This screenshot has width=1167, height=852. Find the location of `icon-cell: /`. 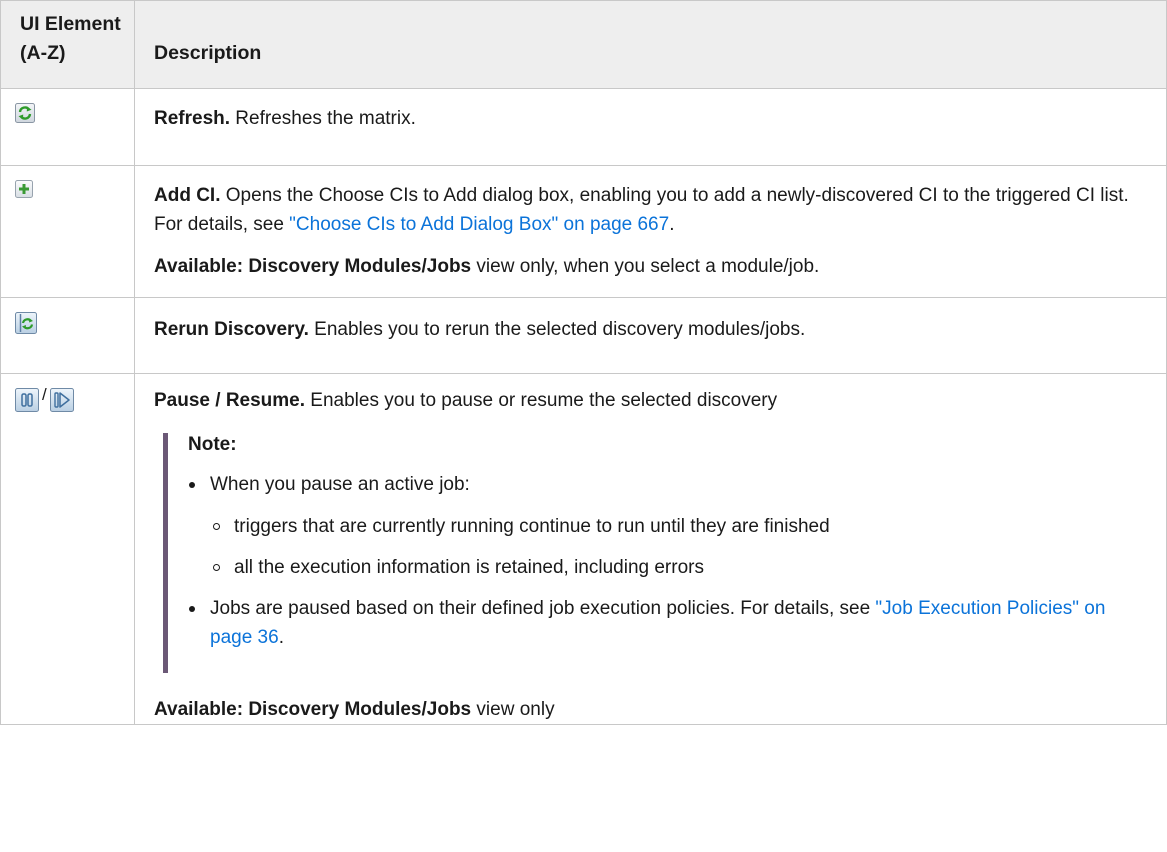

icon-cell: / is located at coordinates (67, 549).